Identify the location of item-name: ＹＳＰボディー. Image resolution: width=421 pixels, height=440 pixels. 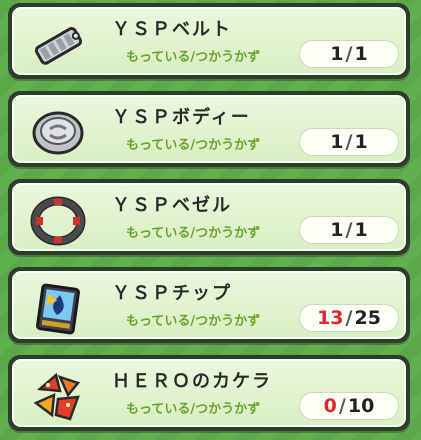
(181, 117).